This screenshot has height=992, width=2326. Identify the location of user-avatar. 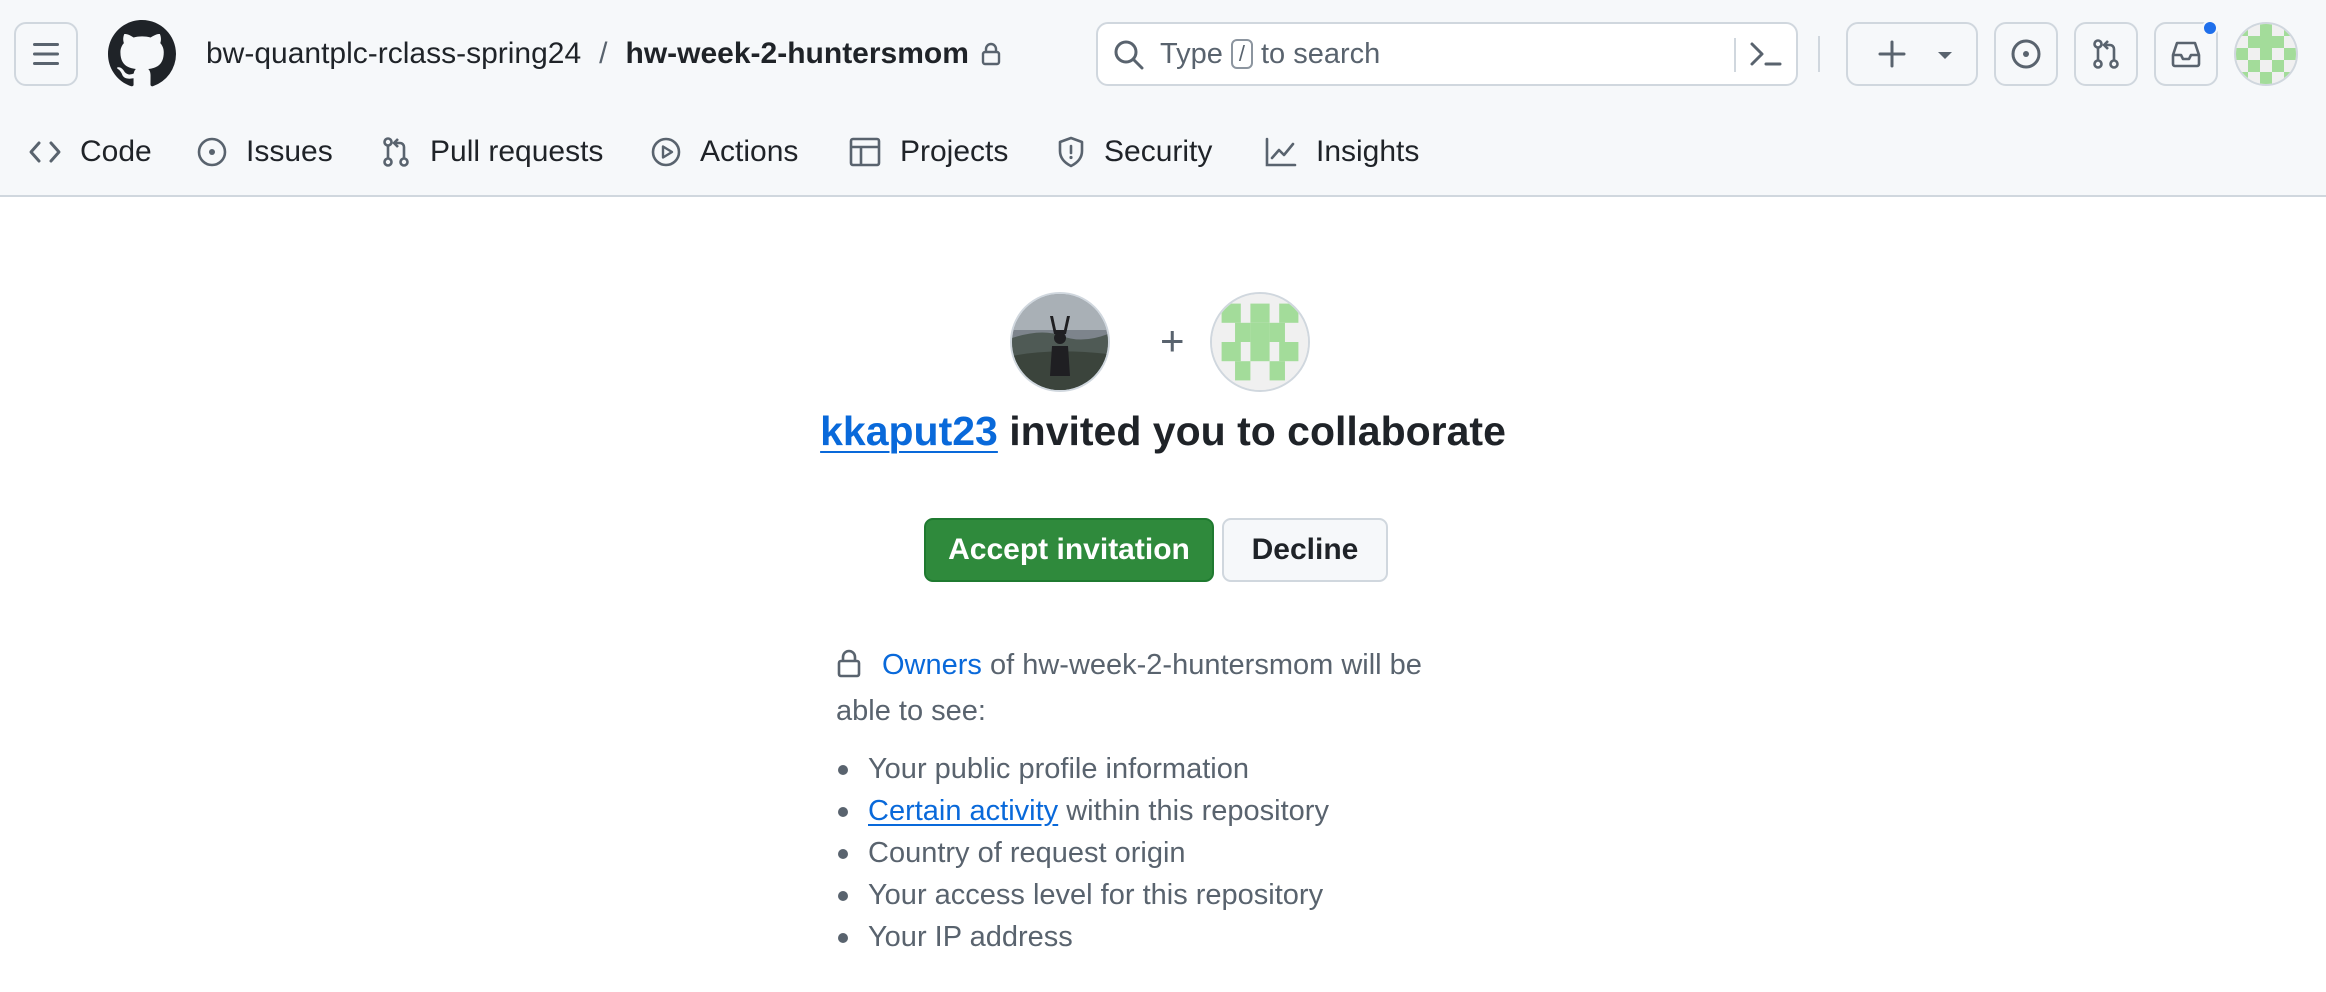
(2266, 54).